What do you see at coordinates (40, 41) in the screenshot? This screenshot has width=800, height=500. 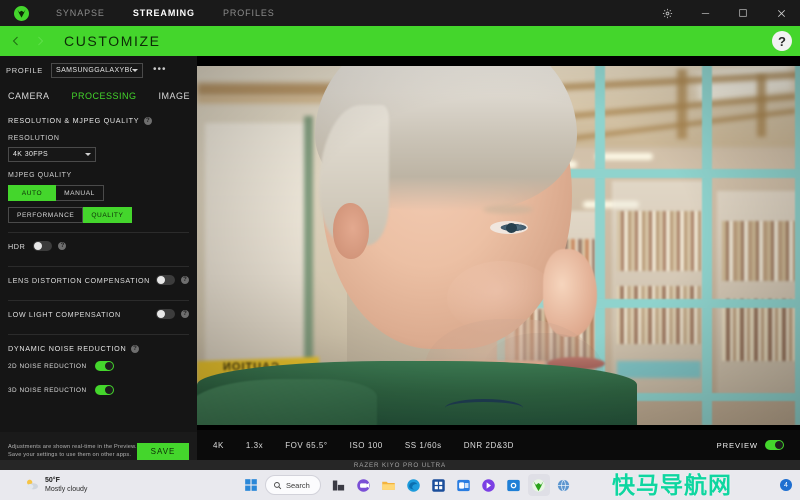 I see `chevron-right-icon` at bounding box center [40, 41].